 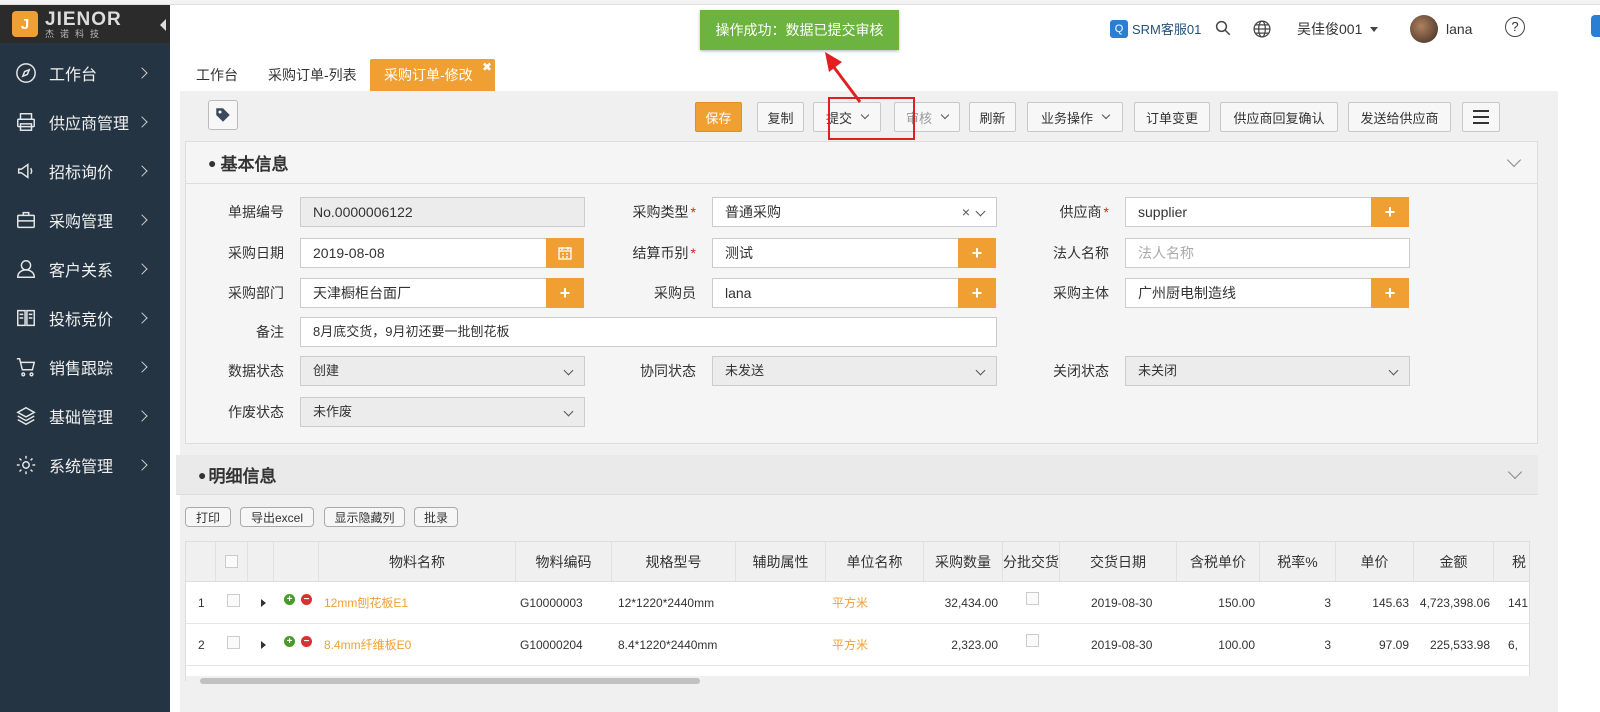 What do you see at coordinates (417, 562) in the screenshot?
I see `grid-header-material-name: 物料名称` at bounding box center [417, 562].